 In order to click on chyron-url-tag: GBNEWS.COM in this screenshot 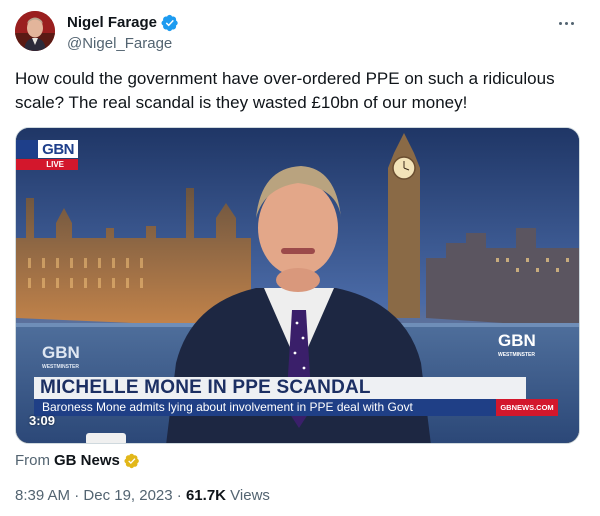, I will do `click(527, 407)`.